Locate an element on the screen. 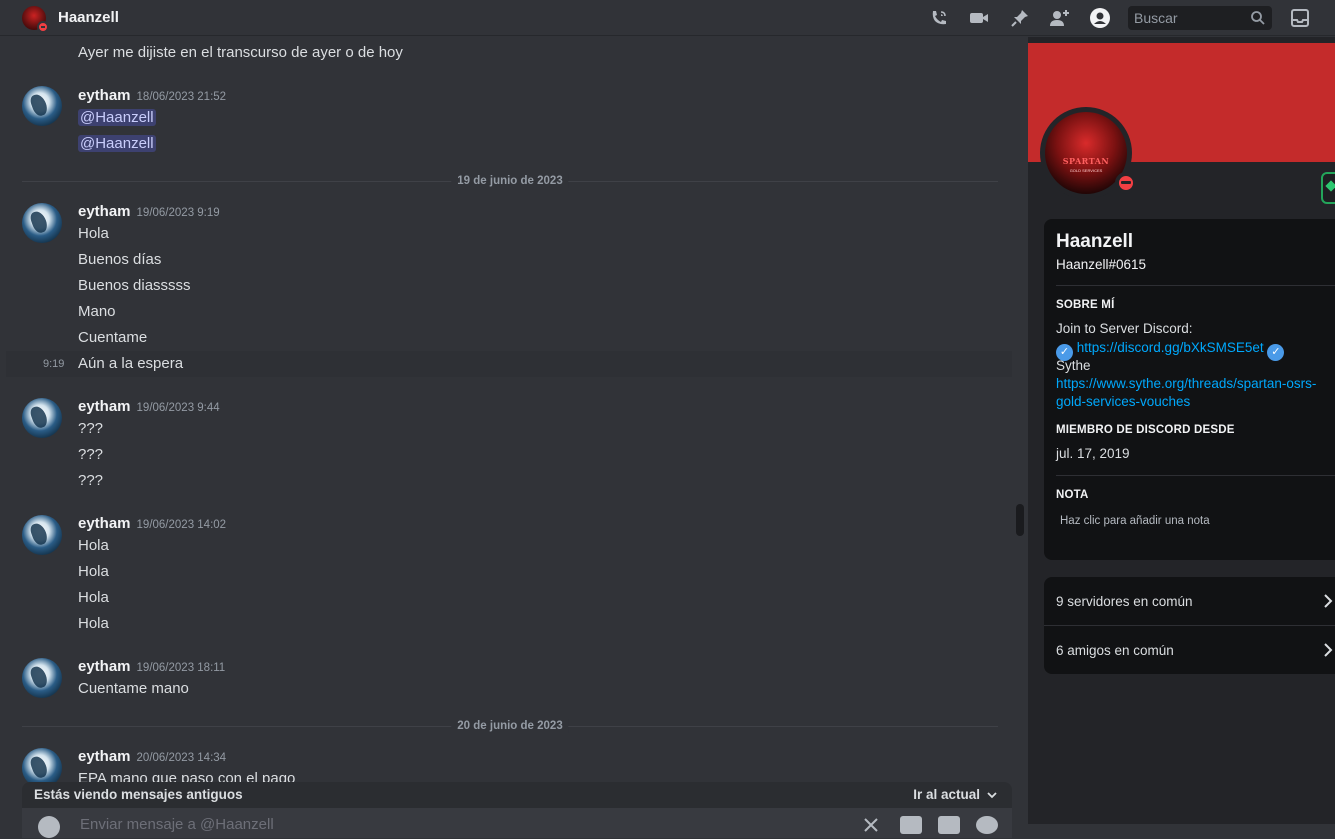  old-messages-label: Estás viendo mensajes antiguos is located at coordinates (138, 794).